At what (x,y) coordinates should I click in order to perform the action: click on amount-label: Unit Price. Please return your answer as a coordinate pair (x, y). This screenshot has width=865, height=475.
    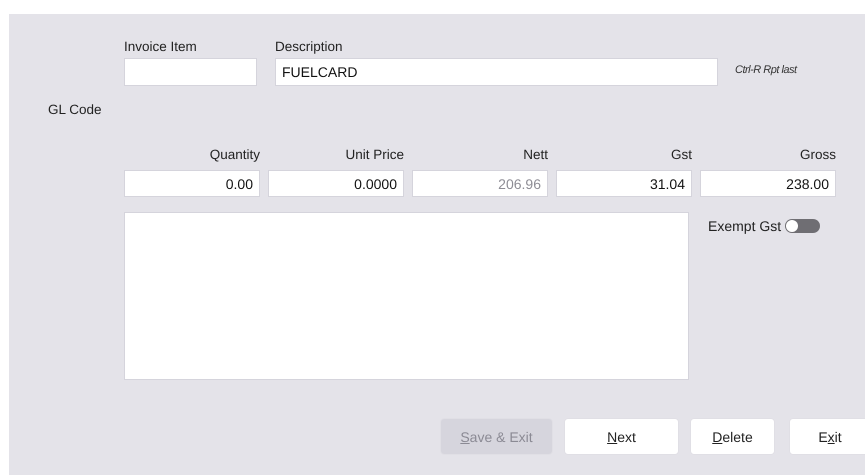
    Looking at the image, I should click on (374, 155).